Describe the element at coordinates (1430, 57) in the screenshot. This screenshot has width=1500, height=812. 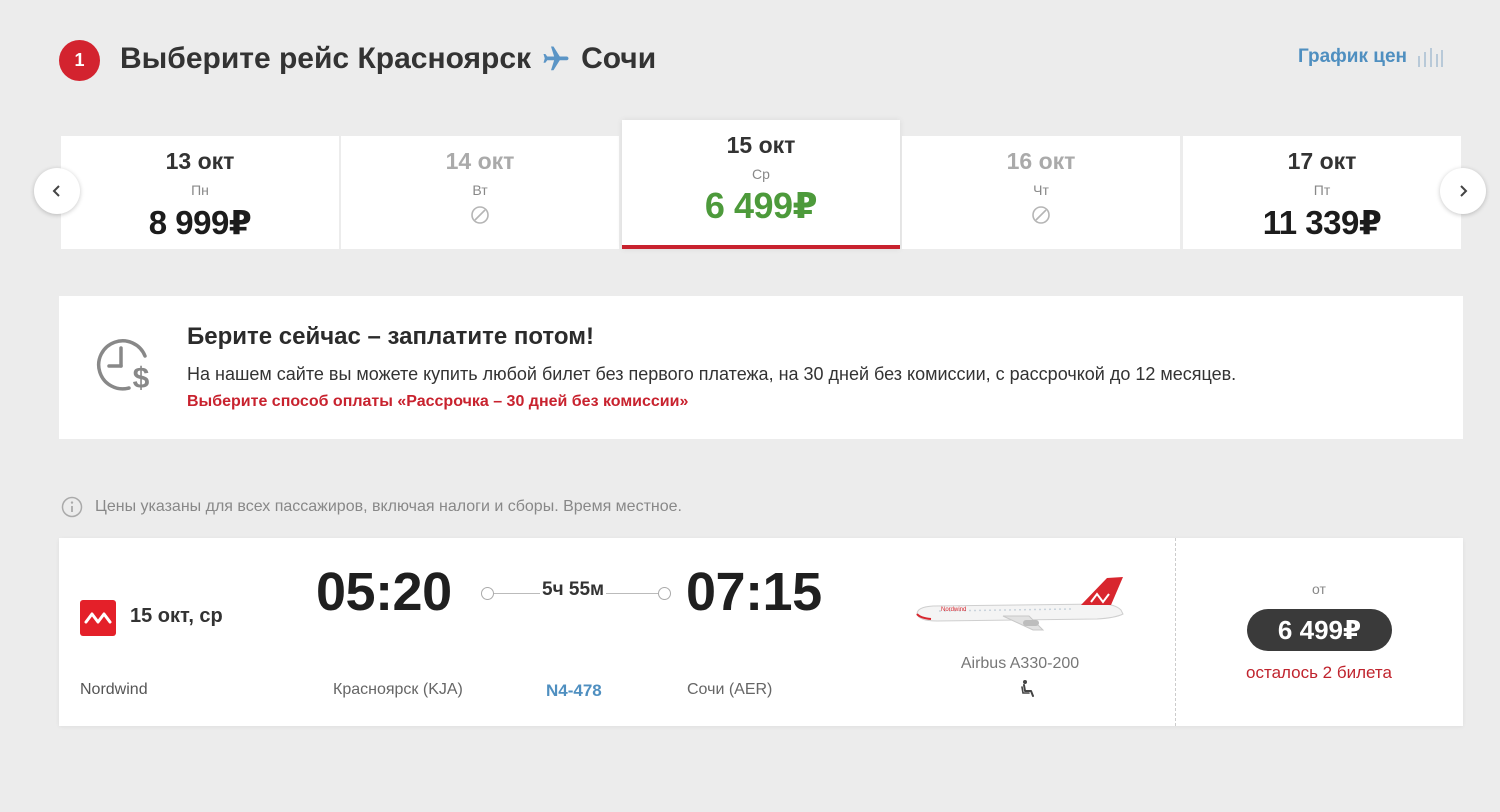
I see `bar-chart-icon` at that location.